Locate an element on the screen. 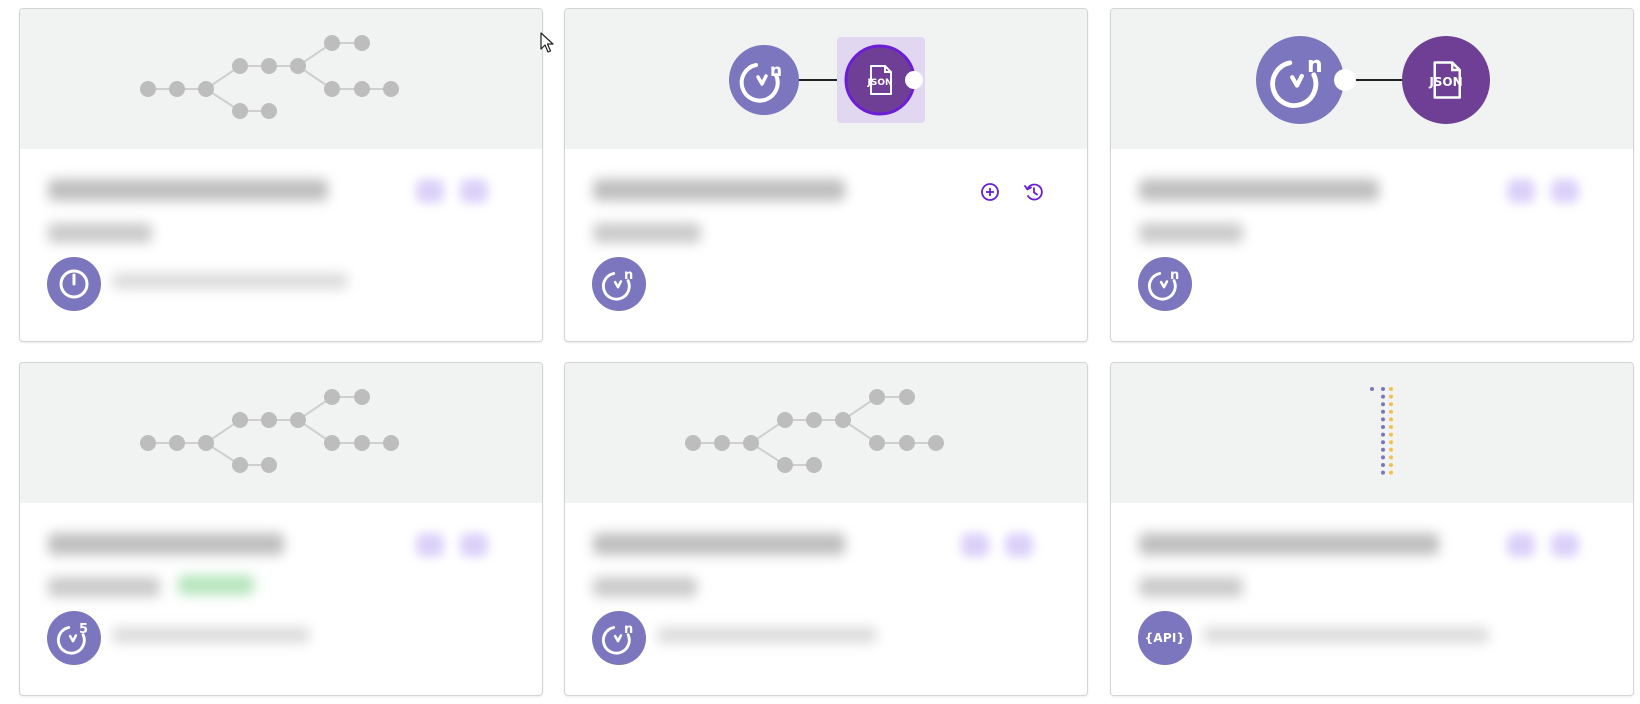 Image resolution: width=1640 pixels, height=704 pixels. api-icon: {API} is located at coordinates (1165, 638).